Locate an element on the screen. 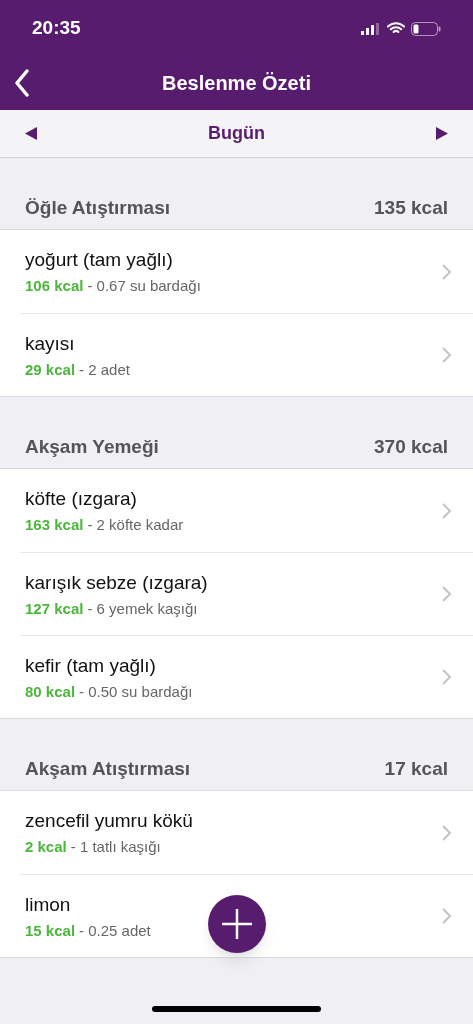 The image size is (473, 1024). nav-title: Beslenme Özeti is located at coordinates (236, 83).